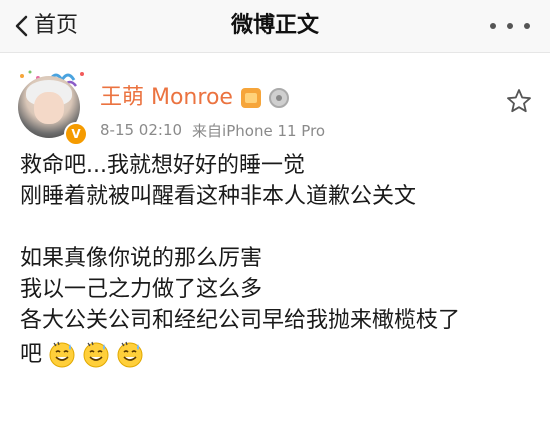 Image resolution: width=550 pixels, height=421 pixels. Describe the element at coordinates (31, 354) in the screenshot. I see `post-text-fragment: 吧` at that location.